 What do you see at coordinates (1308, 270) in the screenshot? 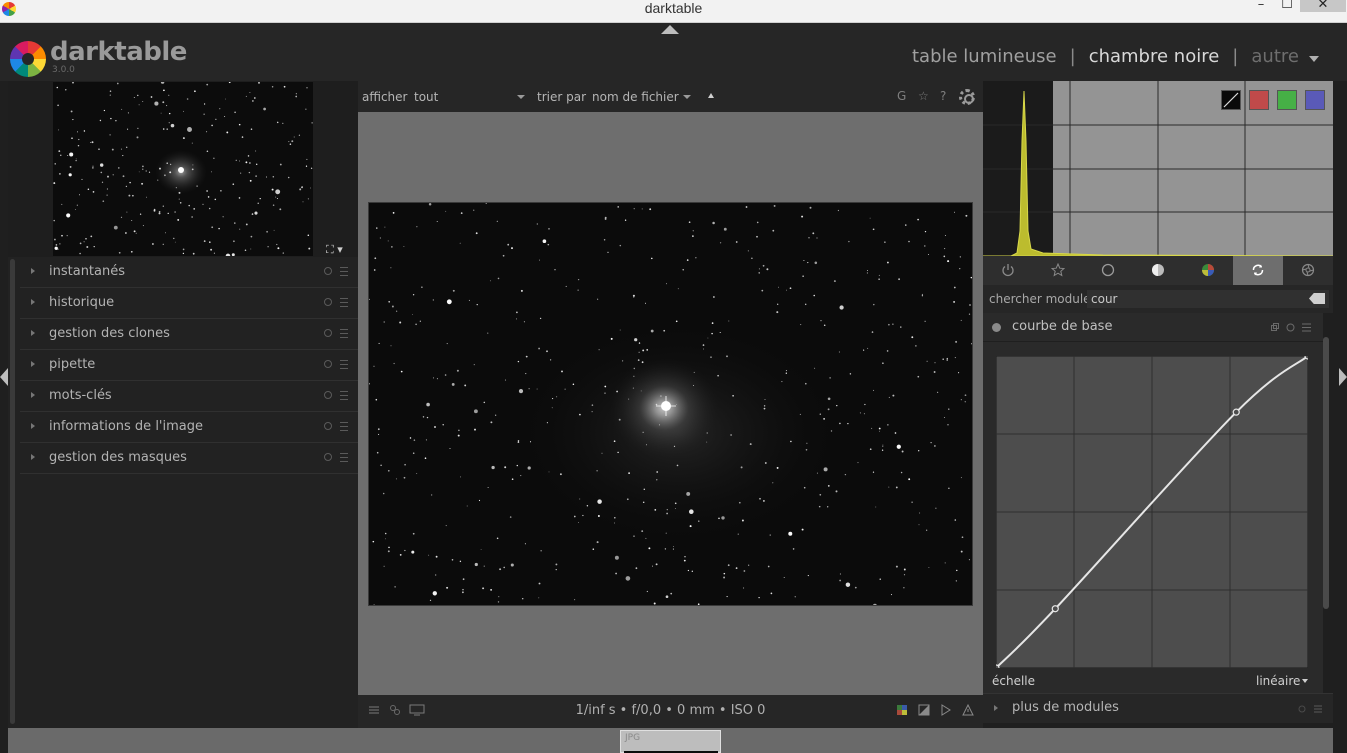
I see `group-effects` at bounding box center [1308, 270].